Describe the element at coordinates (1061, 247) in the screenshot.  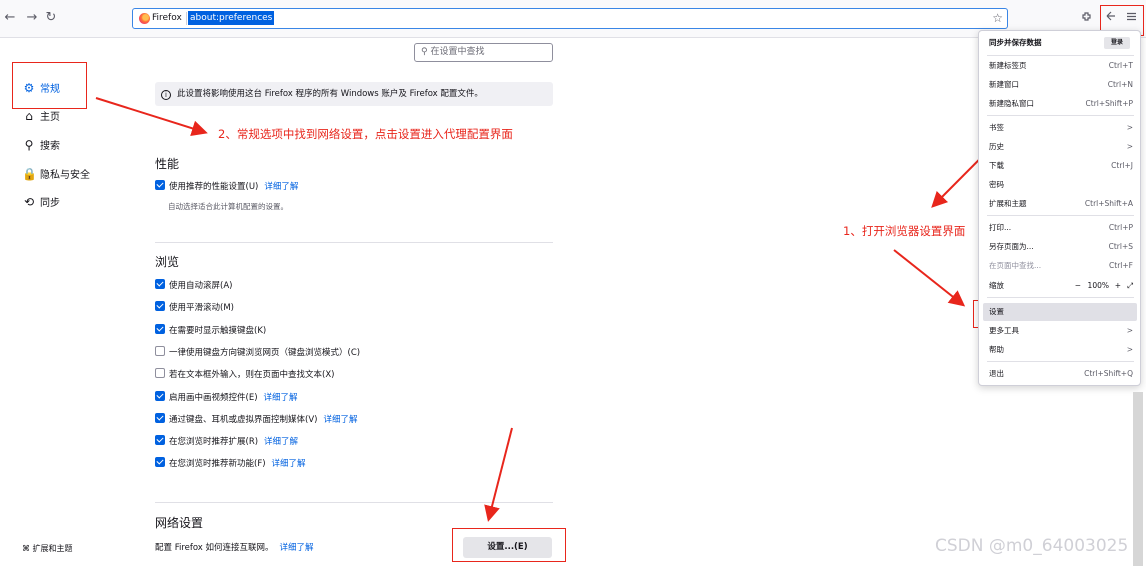
I see `menu-item-save-page: 另存页面为... Ctrl+S` at that location.